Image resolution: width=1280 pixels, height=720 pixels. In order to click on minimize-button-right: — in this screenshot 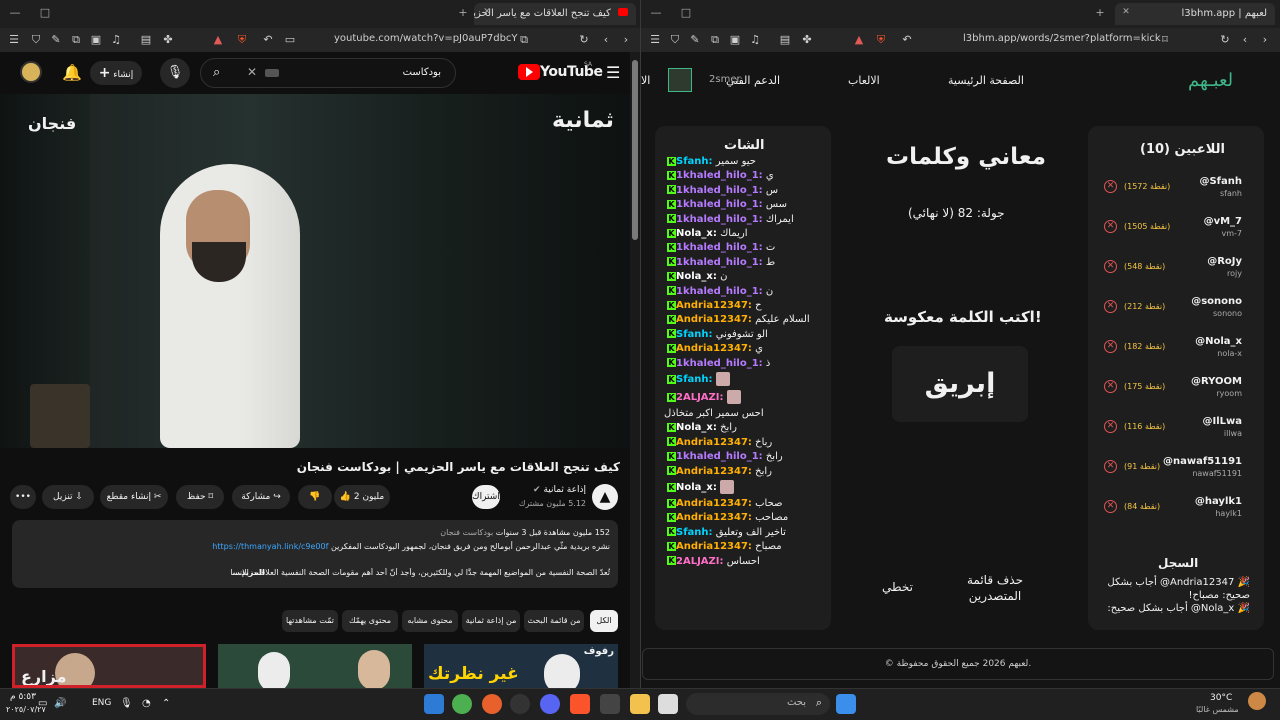, I will do `click(656, 12)`.